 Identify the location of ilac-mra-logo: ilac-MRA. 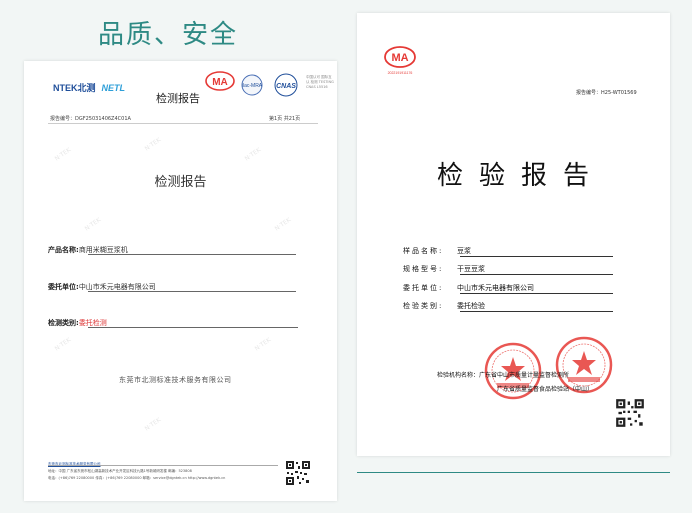
(252, 85).